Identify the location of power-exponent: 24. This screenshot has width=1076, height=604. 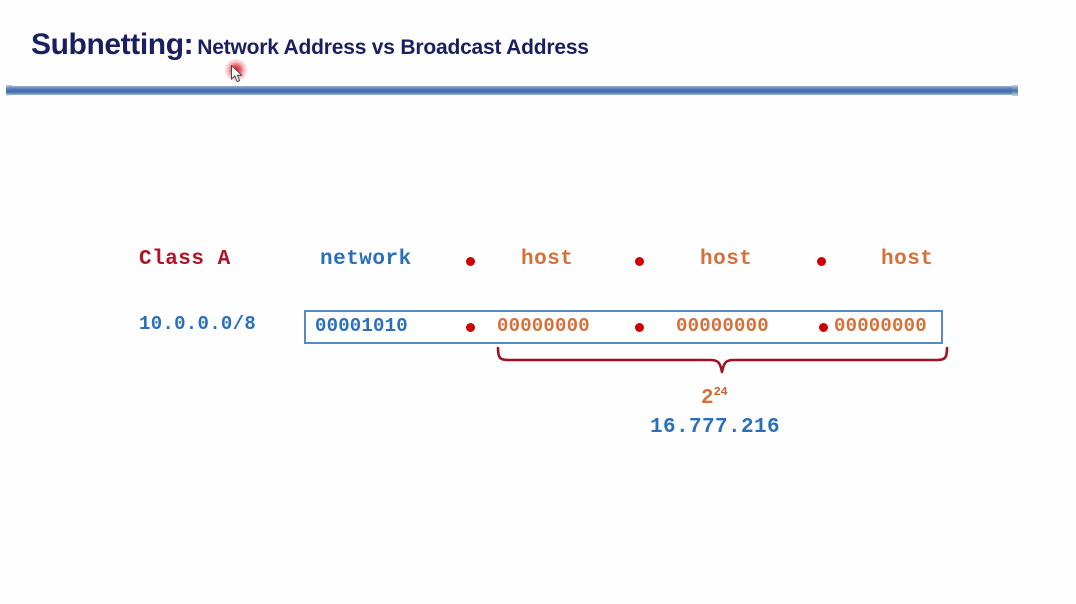
(720, 392).